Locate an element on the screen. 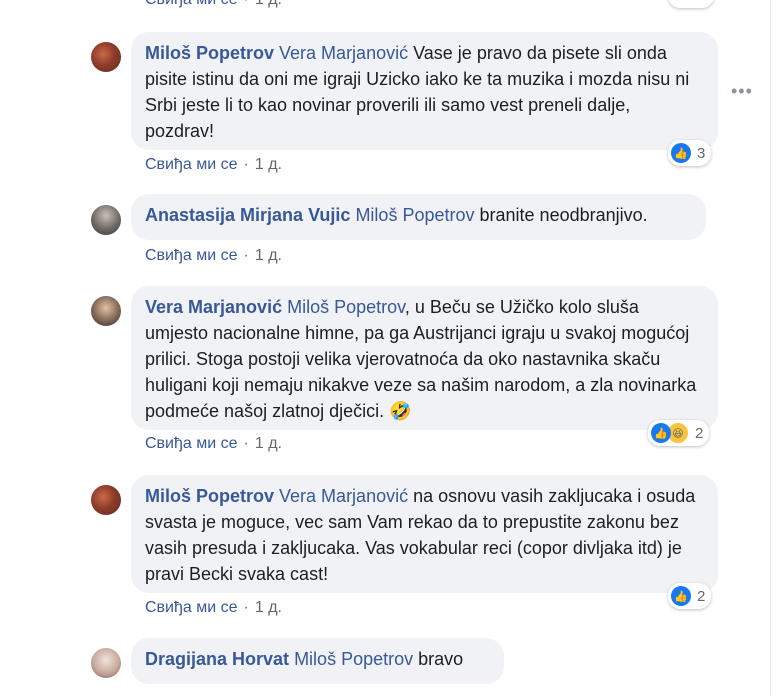 The height and width of the screenshot is (696, 777). reaction-summary: 👍 😆 2 is located at coordinates (679, 433).